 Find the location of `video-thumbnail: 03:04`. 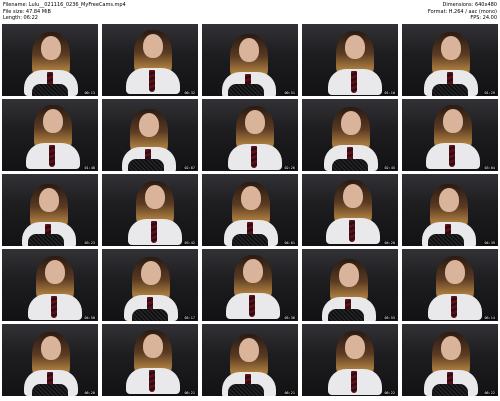

video-thumbnail: 03:04 is located at coordinates (450, 135).